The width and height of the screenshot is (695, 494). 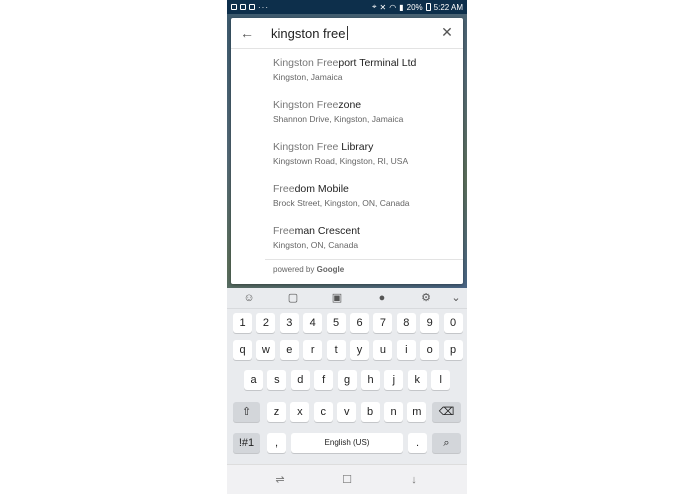 I want to click on key-h: h, so click(x=370, y=380).